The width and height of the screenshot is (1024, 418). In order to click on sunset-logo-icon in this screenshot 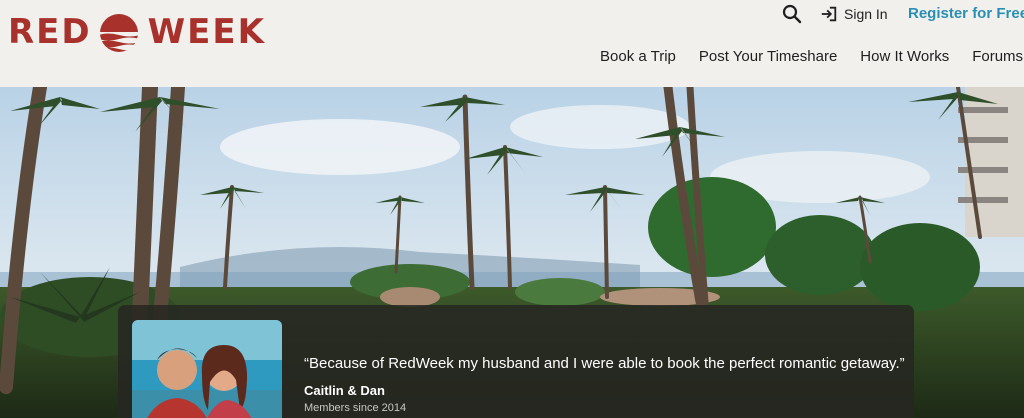, I will do `click(118, 33)`.